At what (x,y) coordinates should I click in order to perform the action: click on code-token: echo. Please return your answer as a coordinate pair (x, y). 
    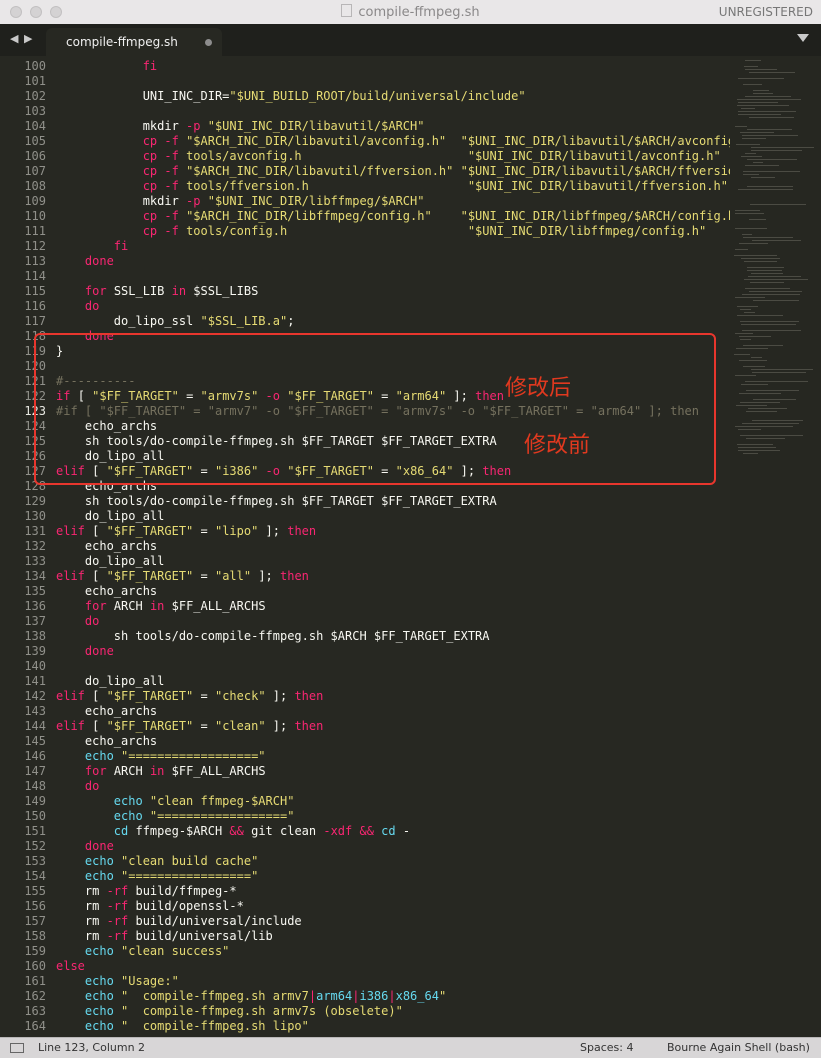
    Looking at the image, I should click on (103, 951).